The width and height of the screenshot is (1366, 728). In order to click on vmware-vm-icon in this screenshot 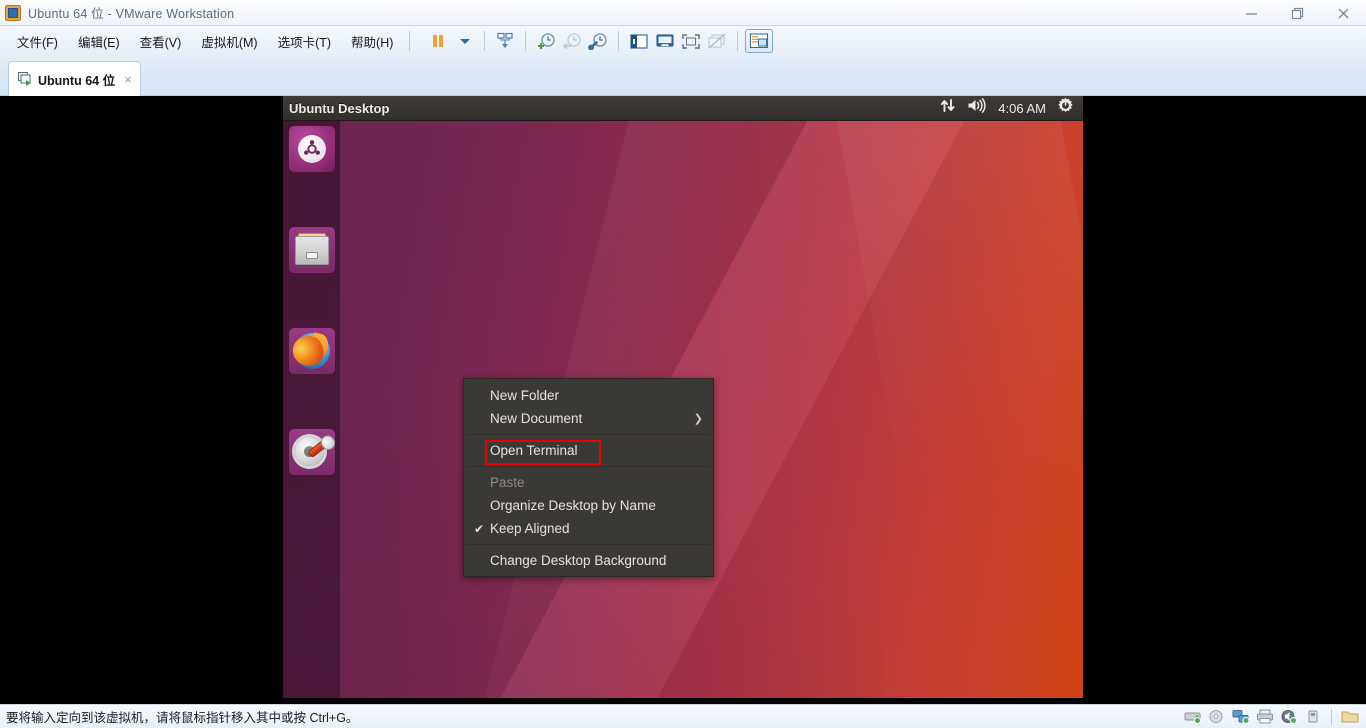, I will do `click(13, 12)`.